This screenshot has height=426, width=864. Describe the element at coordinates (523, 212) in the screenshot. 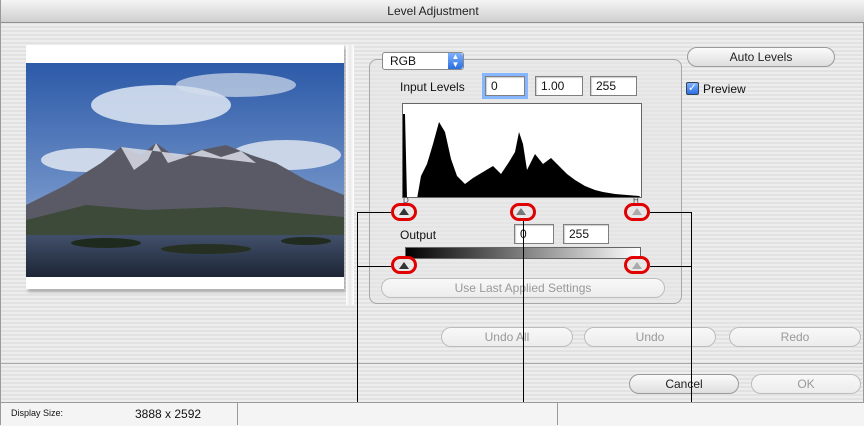

I see `highlight-ring-gamma-input` at that location.